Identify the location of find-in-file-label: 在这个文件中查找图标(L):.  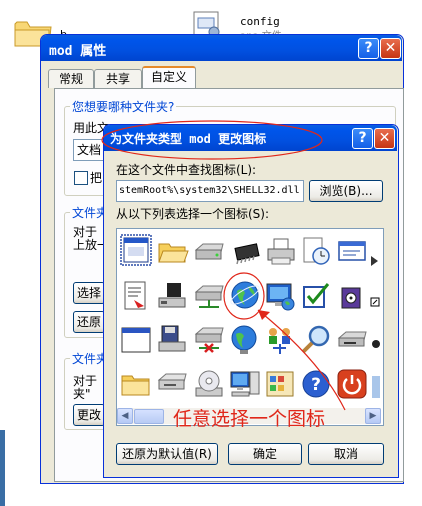
(186, 170).